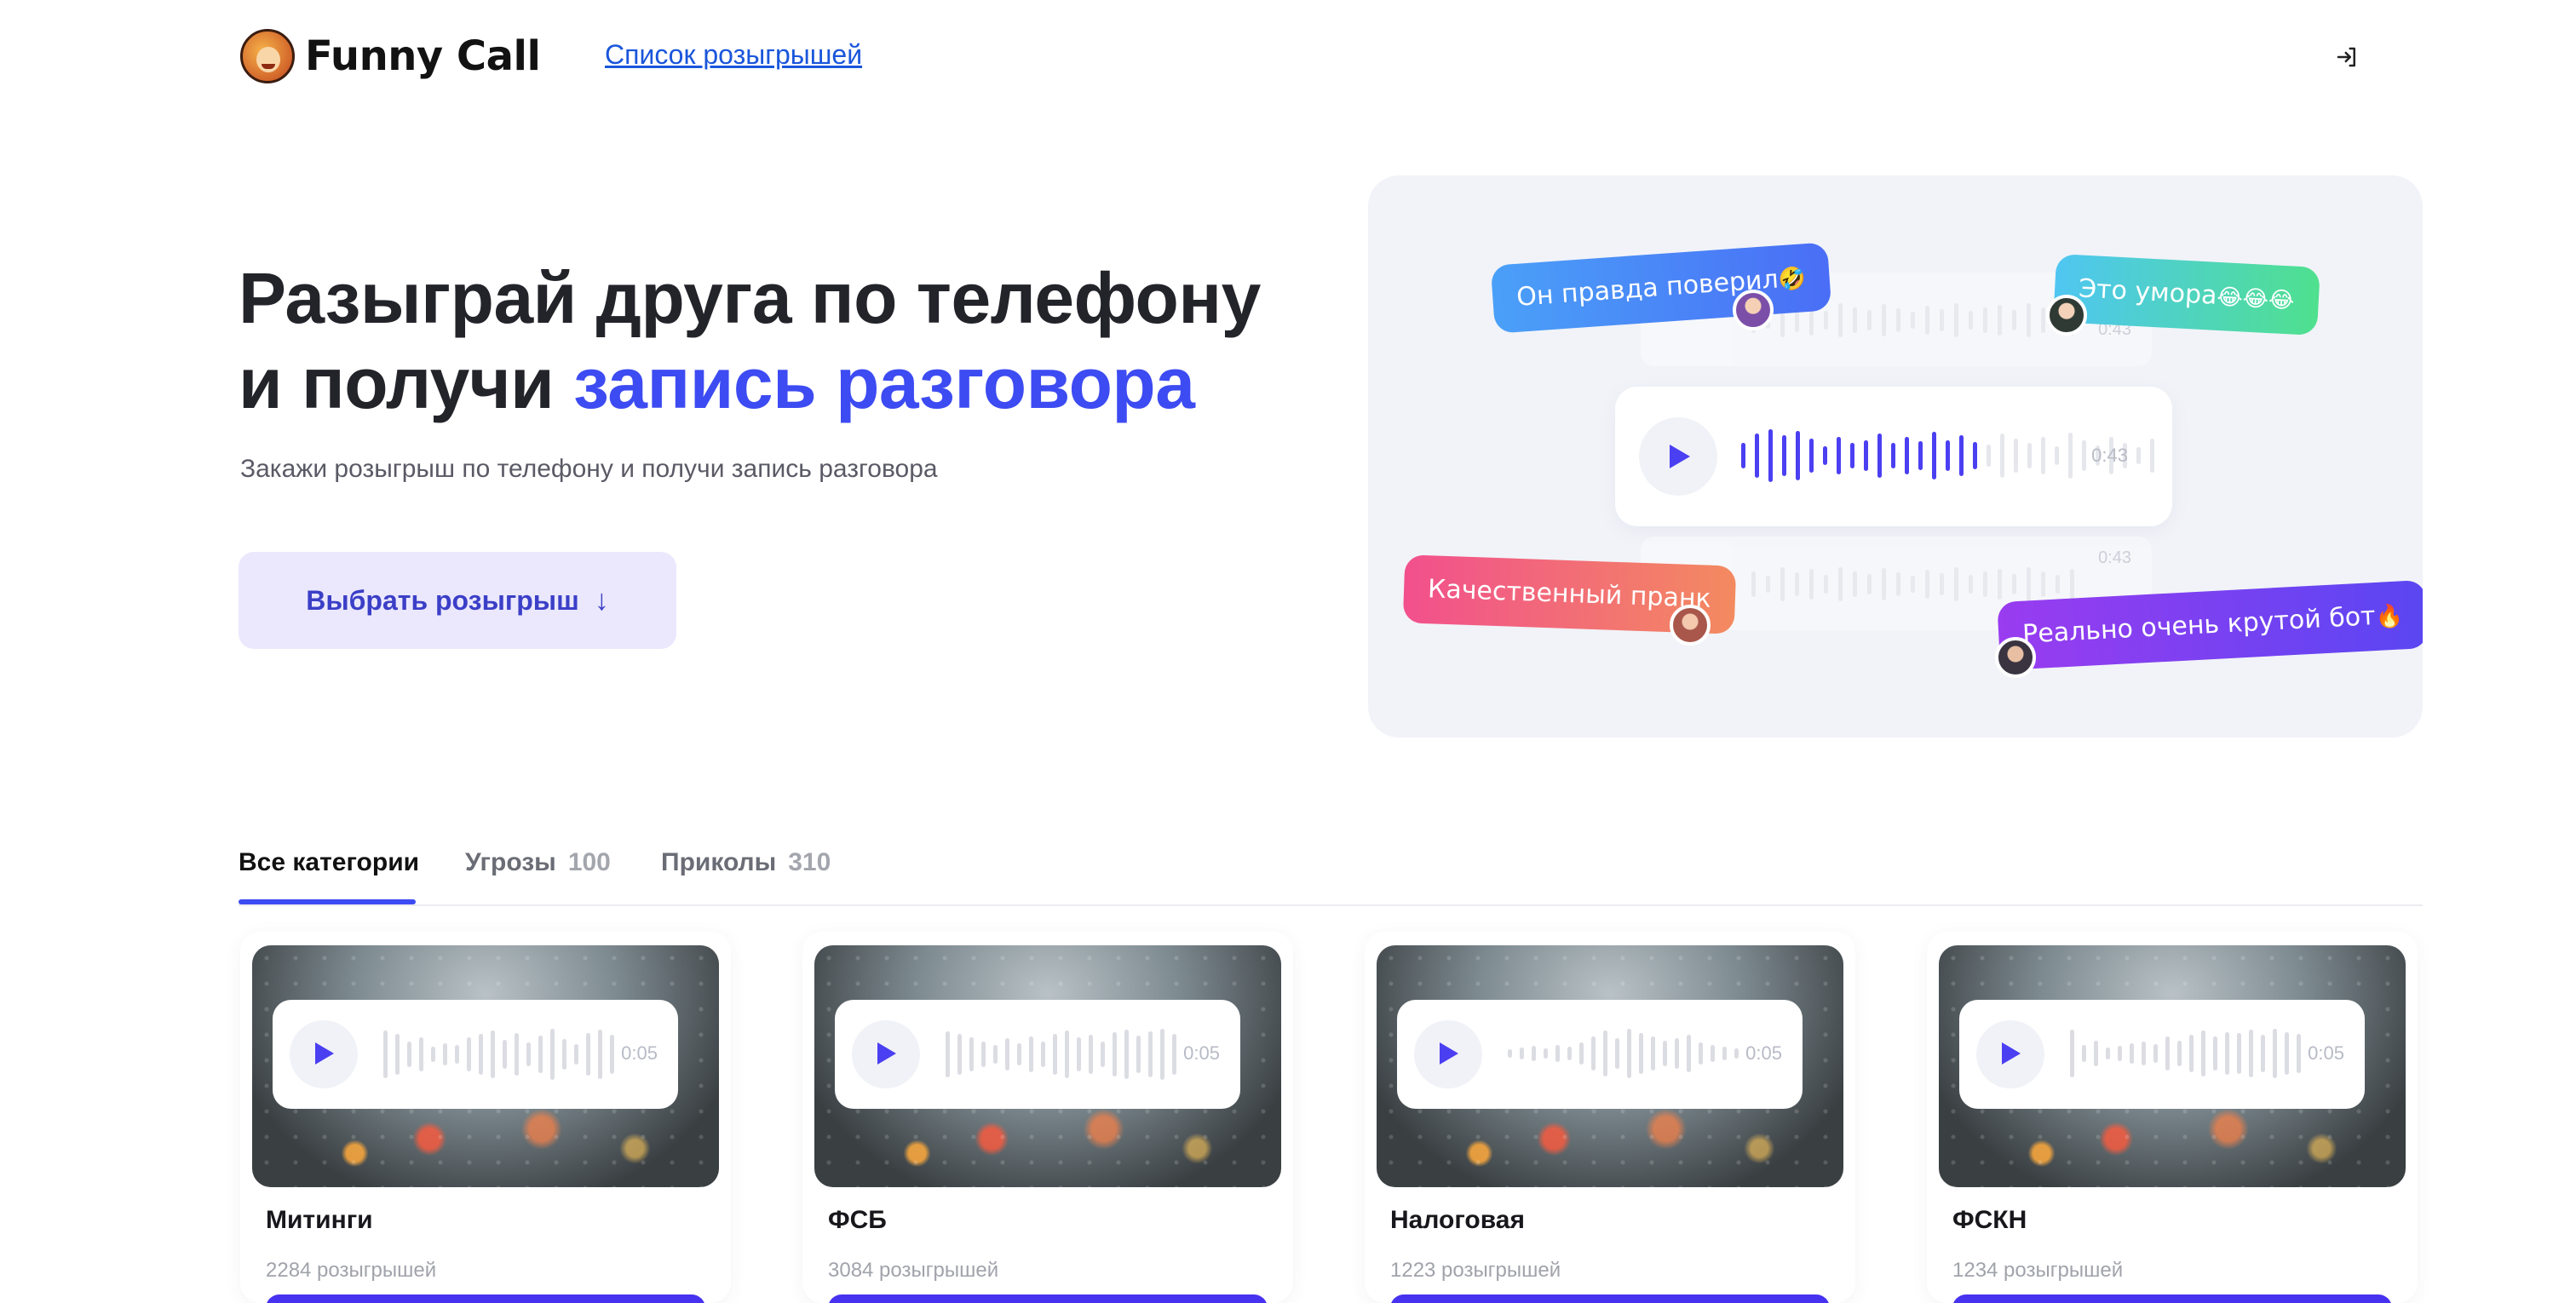  Describe the element at coordinates (1048, 1117) in the screenshot. I see `prank-card: 0:05 ФСБ 3084 розыгрышей` at that location.